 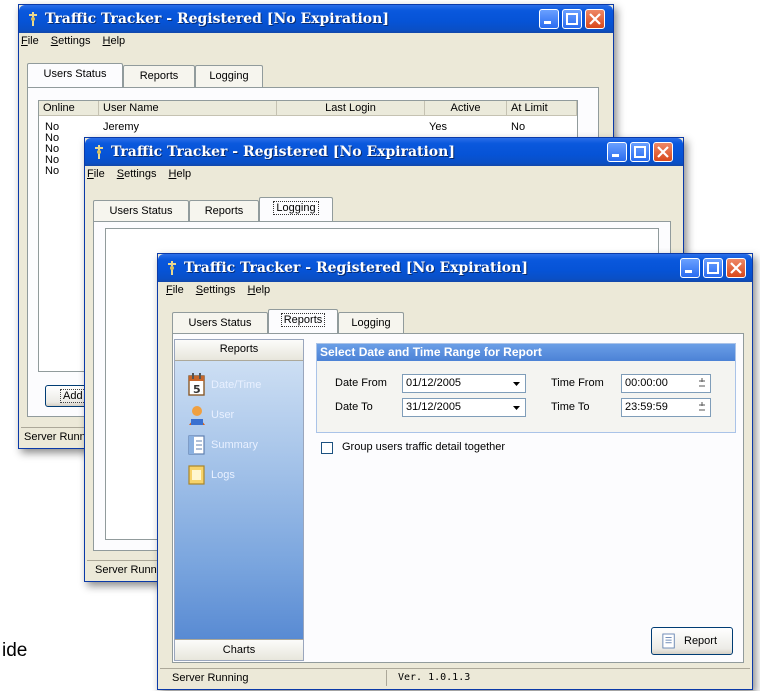 What do you see at coordinates (434, 407) in the screenshot?
I see `date-to-value: 31/12/2005` at bounding box center [434, 407].